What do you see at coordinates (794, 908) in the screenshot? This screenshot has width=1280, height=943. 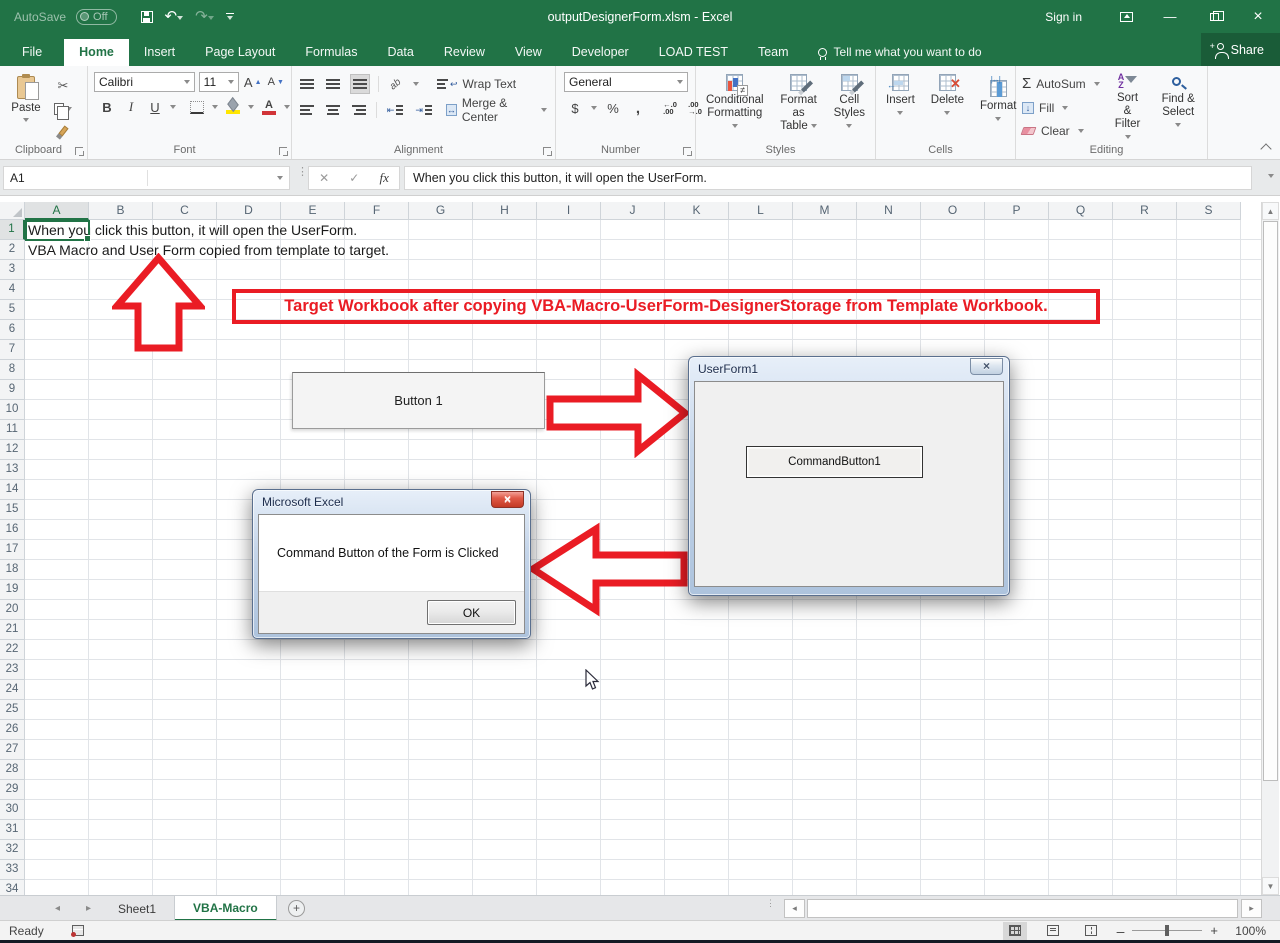 I see `hscroll-left-icon: ◂` at bounding box center [794, 908].